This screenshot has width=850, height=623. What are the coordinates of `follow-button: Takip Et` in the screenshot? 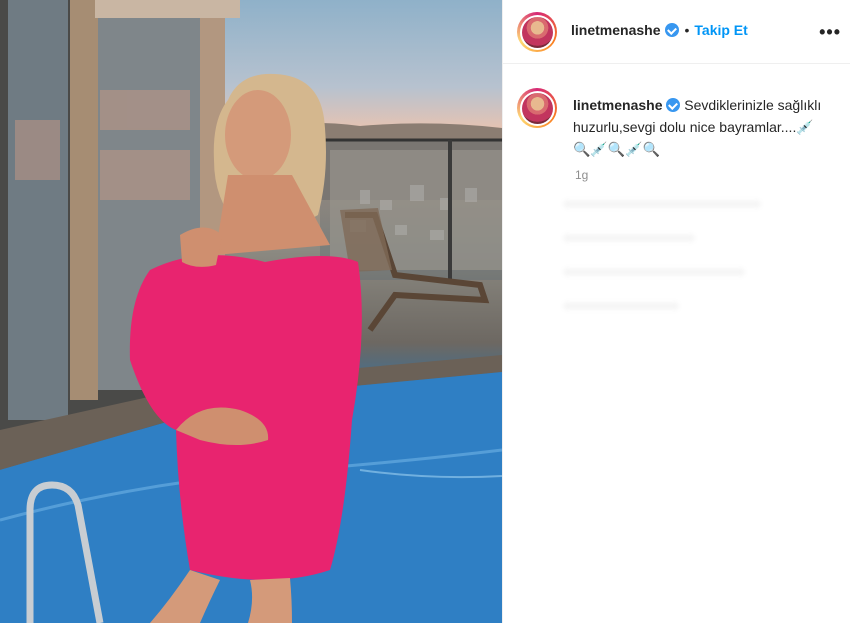 It's located at (720, 30).